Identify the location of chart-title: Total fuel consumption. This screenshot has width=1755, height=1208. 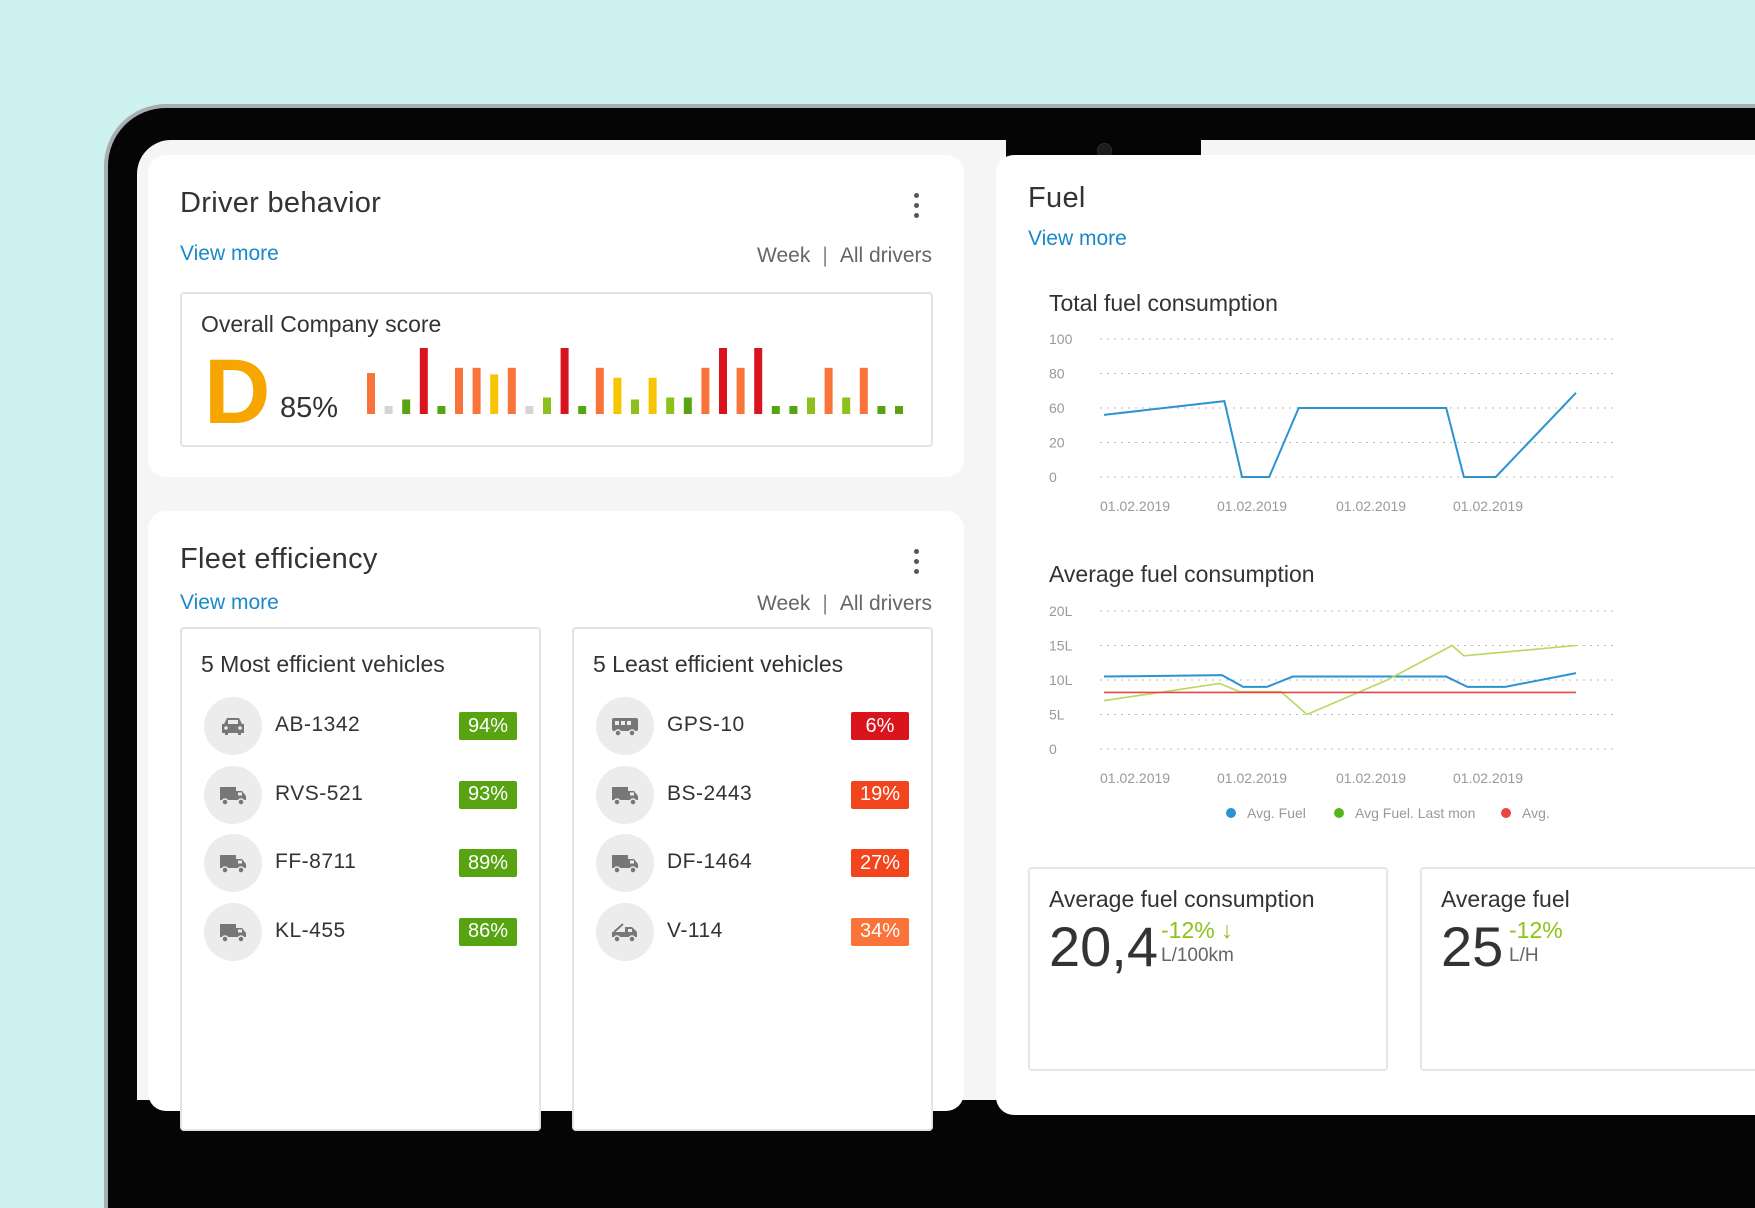
(1163, 303).